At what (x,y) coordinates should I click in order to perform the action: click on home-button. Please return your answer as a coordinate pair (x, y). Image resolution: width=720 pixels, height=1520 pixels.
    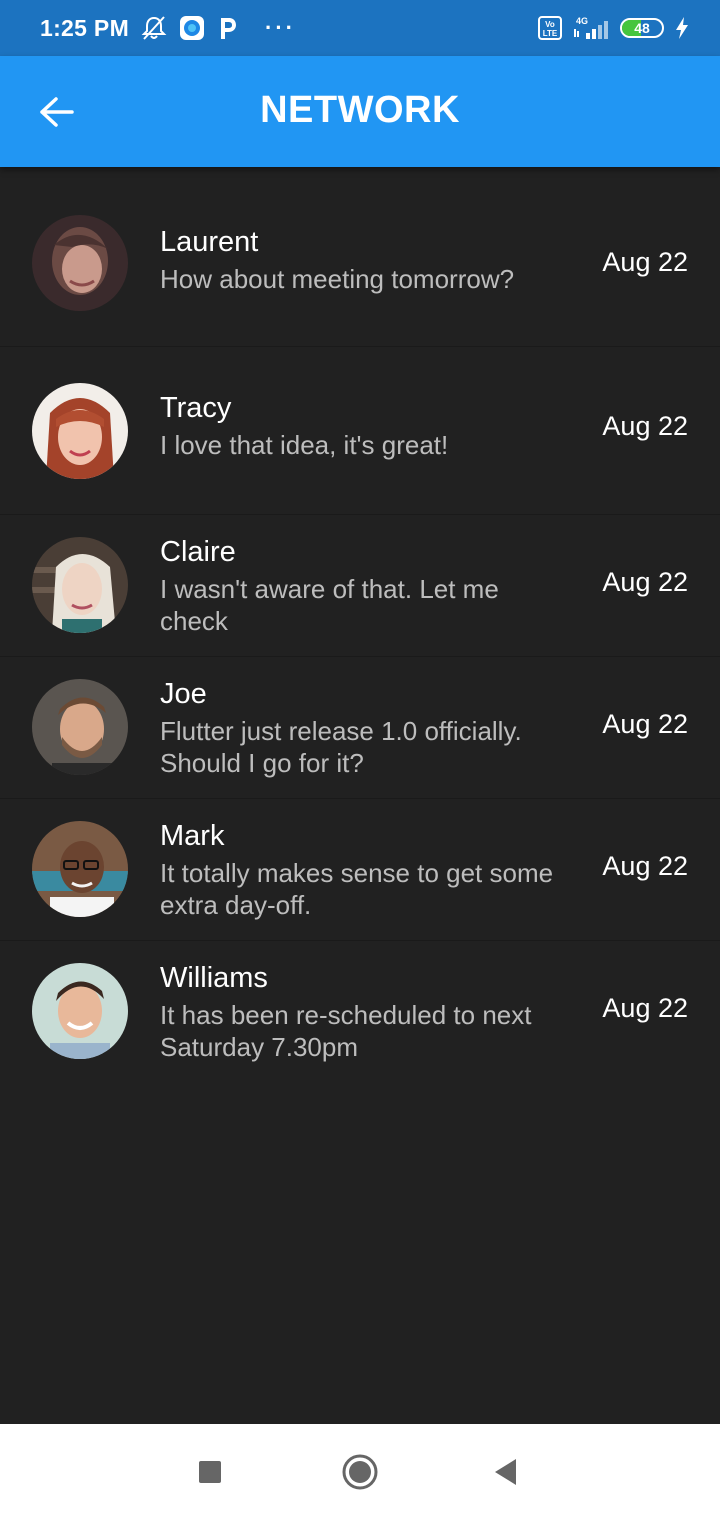
    Looking at the image, I should click on (360, 1472).